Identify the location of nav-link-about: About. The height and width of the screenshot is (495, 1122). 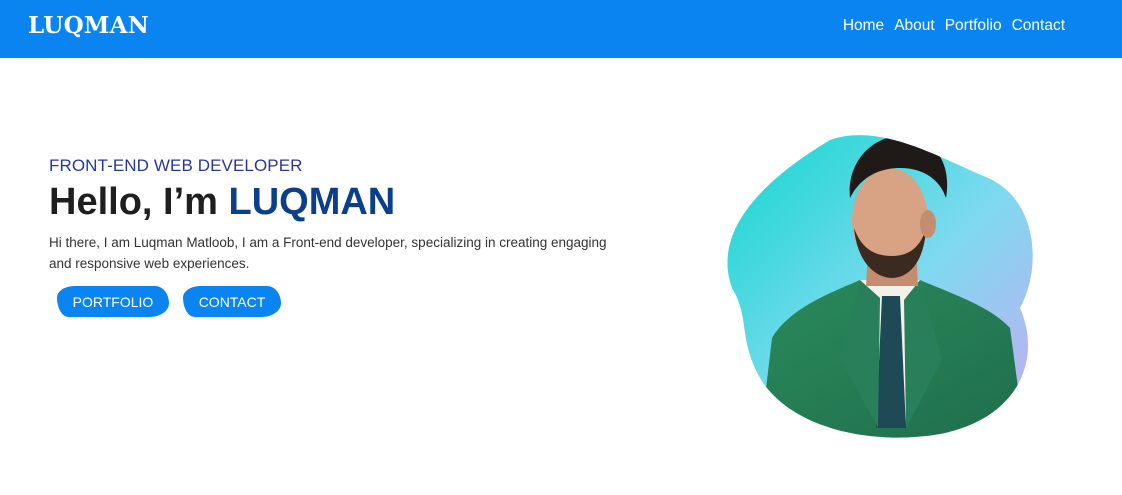
(914, 26).